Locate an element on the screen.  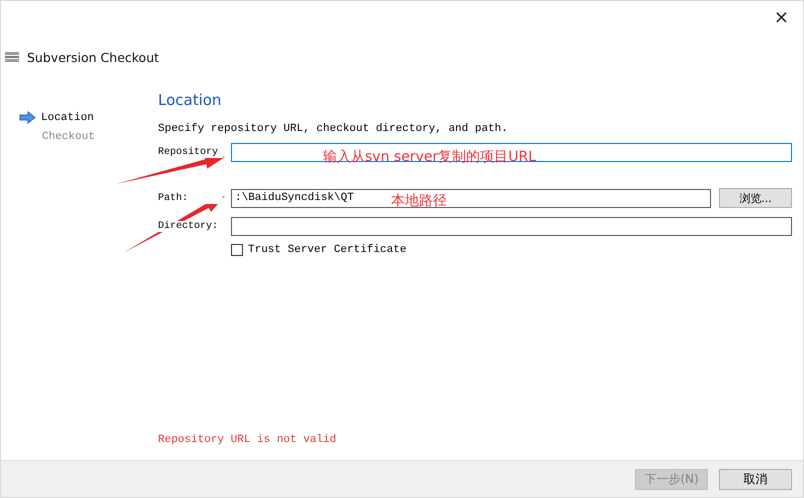
annotation-text: 输入从svn server复制的项目URL is located at coordinates (429, 157).